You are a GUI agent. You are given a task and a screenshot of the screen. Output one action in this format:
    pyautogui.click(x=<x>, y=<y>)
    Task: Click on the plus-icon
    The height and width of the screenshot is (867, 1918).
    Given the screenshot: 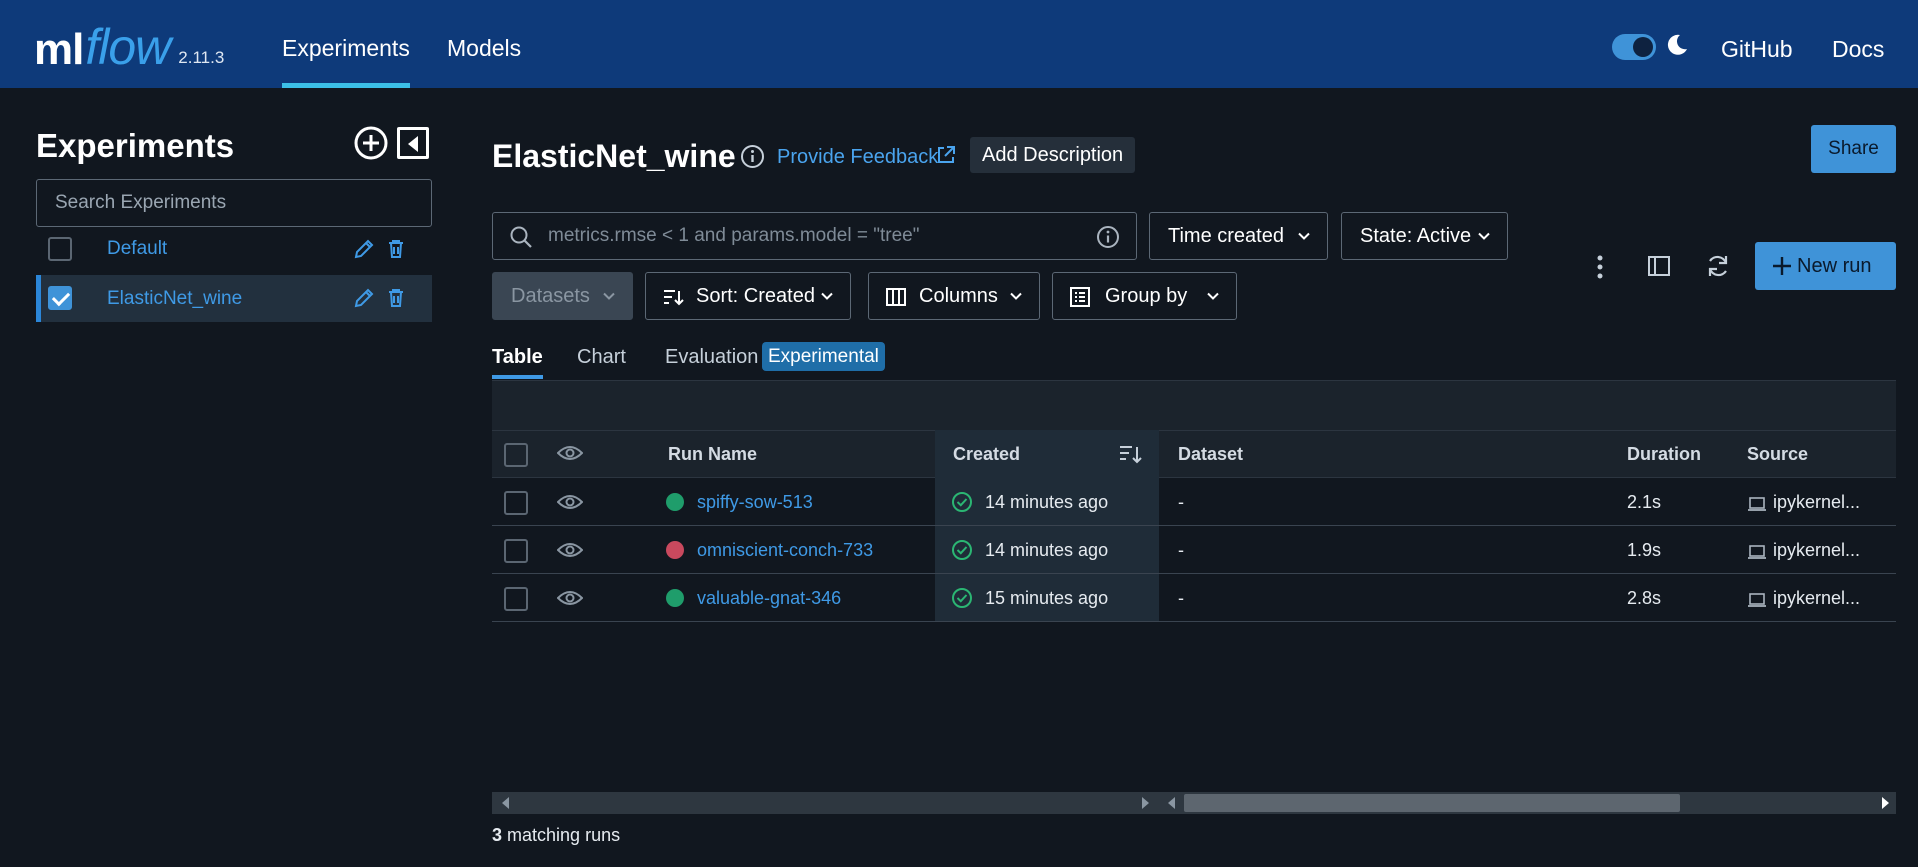 What is the action you would take?
    pyautogui.click(x=1782, y=266)
    